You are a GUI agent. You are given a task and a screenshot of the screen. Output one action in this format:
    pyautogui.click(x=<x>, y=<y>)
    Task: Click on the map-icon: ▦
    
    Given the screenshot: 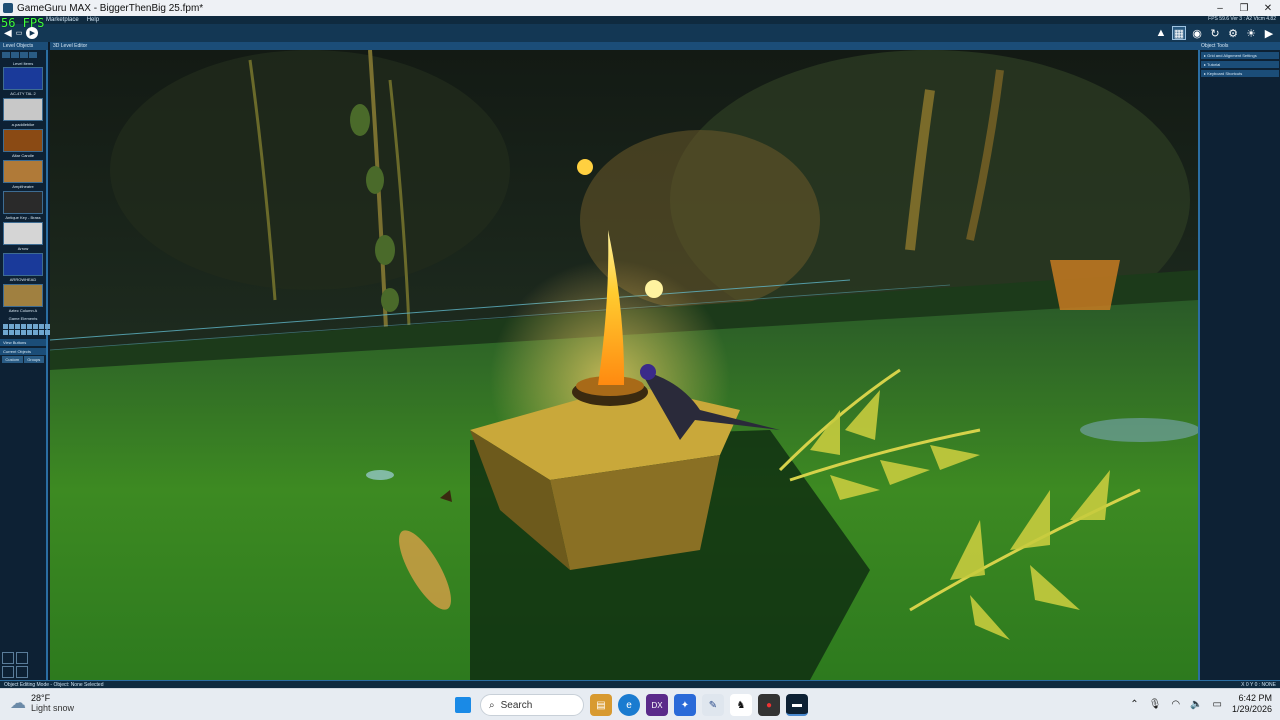 What is the action you would take?
    pyautogui.click(x=1179, y=33)
    